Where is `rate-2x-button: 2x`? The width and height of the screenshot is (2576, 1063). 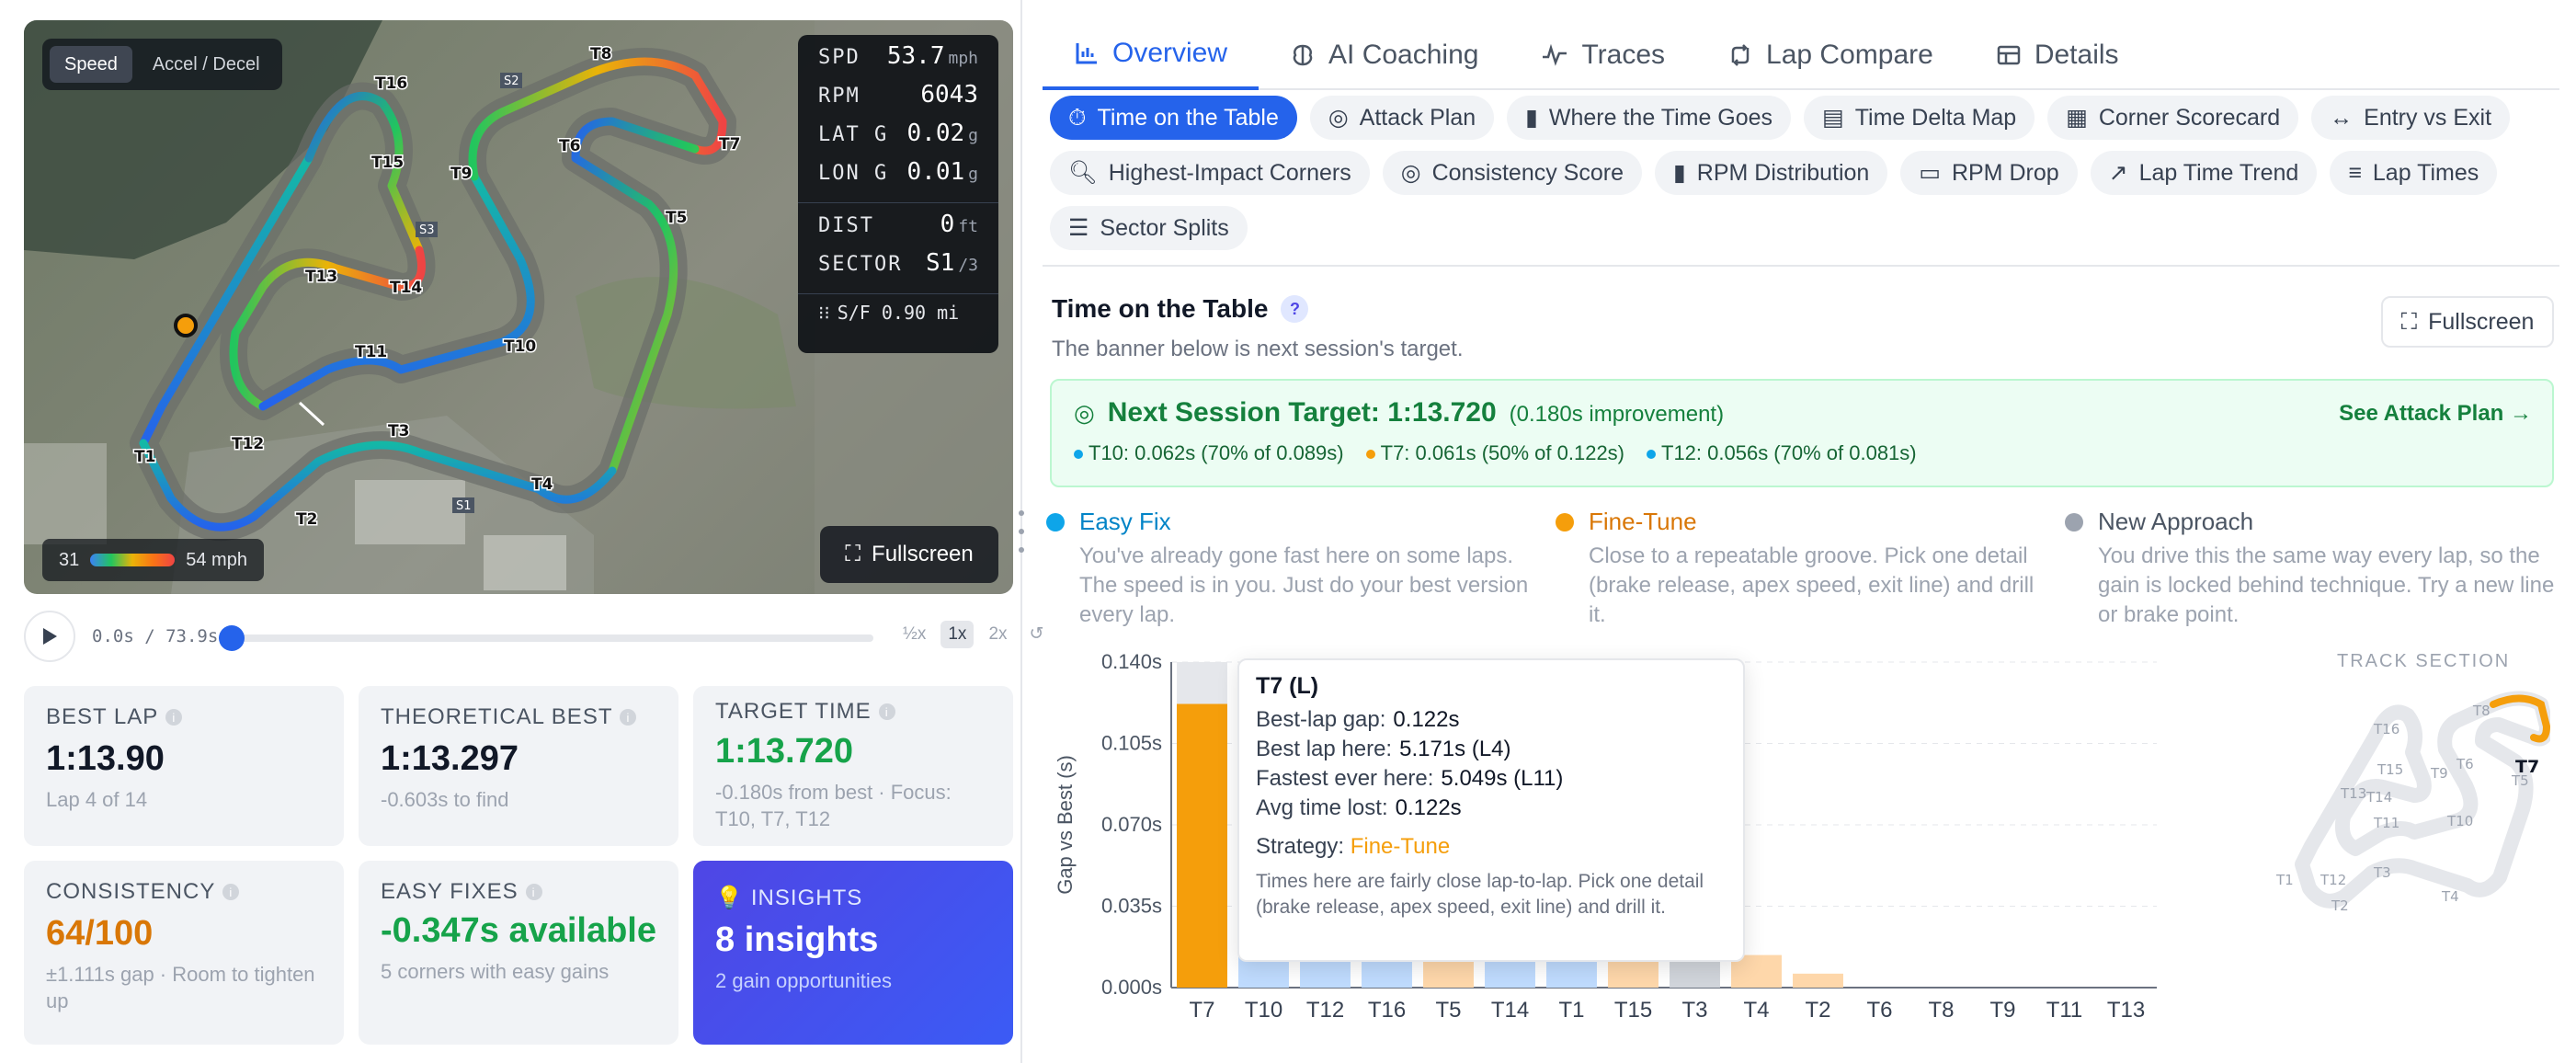 rate-2x-button: 2x is located at coordinates (997, 634).